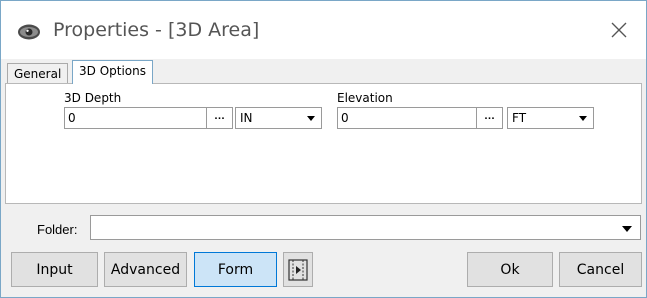 The width and height of the screenshot is (647, 298). I want to click on window-title: Properties - [3D Area], so click(156, 30).